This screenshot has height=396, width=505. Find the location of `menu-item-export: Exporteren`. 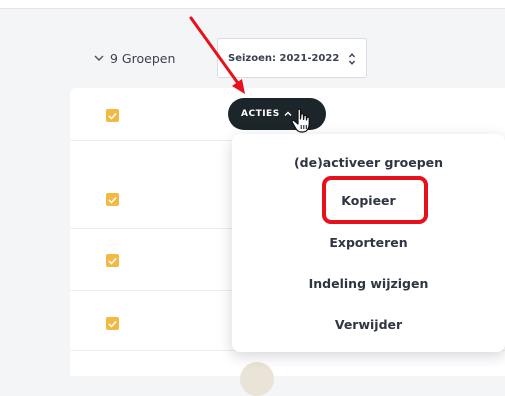

menu-item-export: Exporteren is located at coordinates (368, 242).